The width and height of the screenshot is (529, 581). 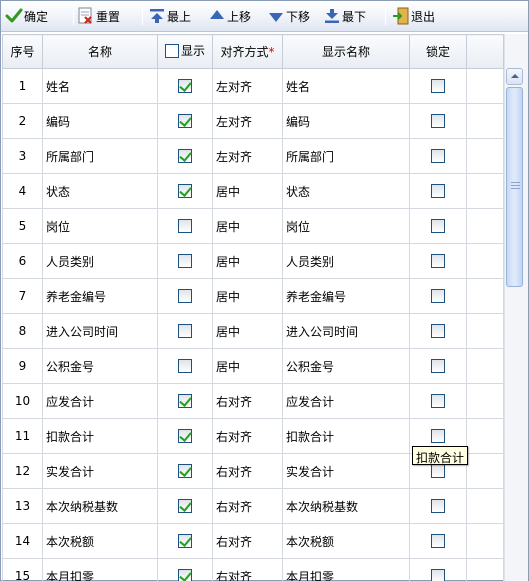 What do you see at coordinates (346, 226) in the screenshot?
I see `cell-display-name: 岗位` at bounding box center [346, 226].